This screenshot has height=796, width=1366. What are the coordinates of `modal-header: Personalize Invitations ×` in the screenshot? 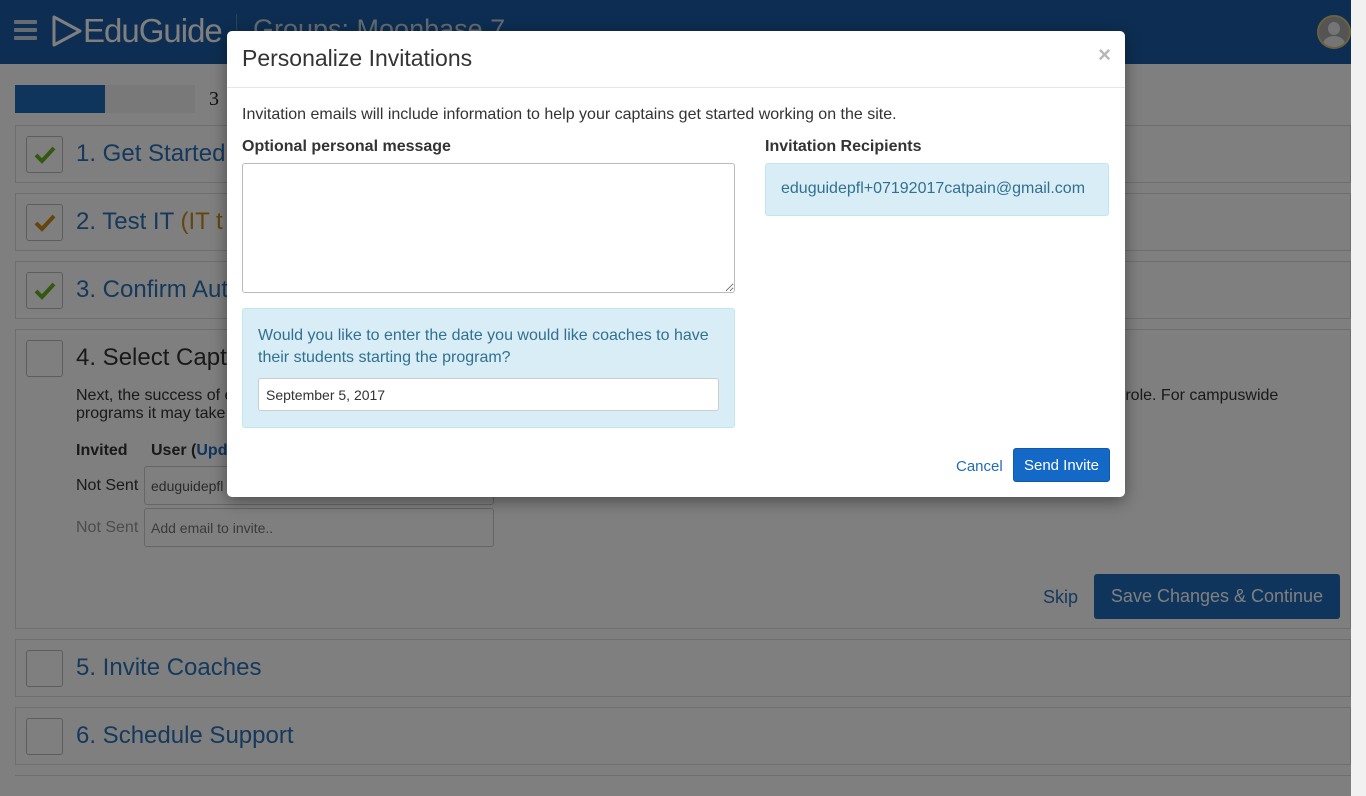 It's located at (676, 59).